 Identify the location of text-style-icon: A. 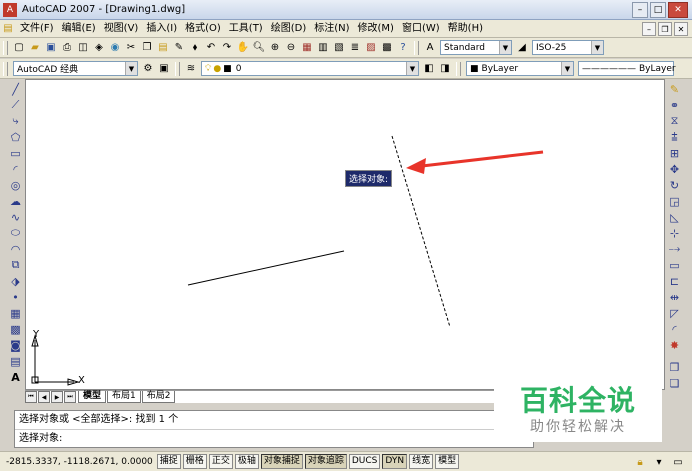
(430, 48).